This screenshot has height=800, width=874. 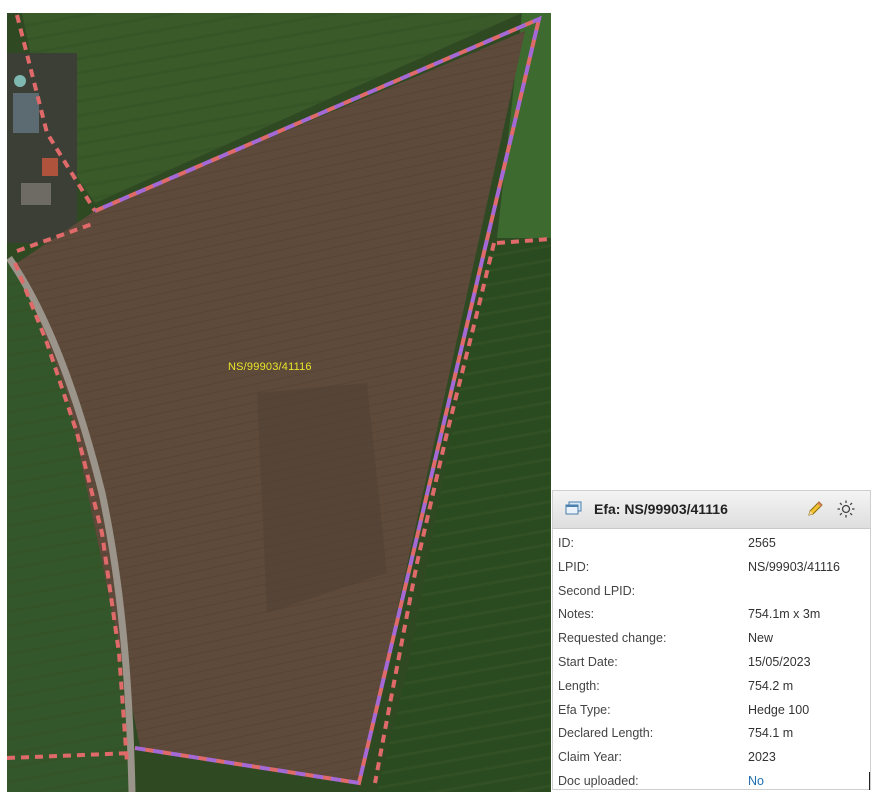 I want to click on row-declared-length: Declared Length: 754.1 m, so click(x=711, y=734).